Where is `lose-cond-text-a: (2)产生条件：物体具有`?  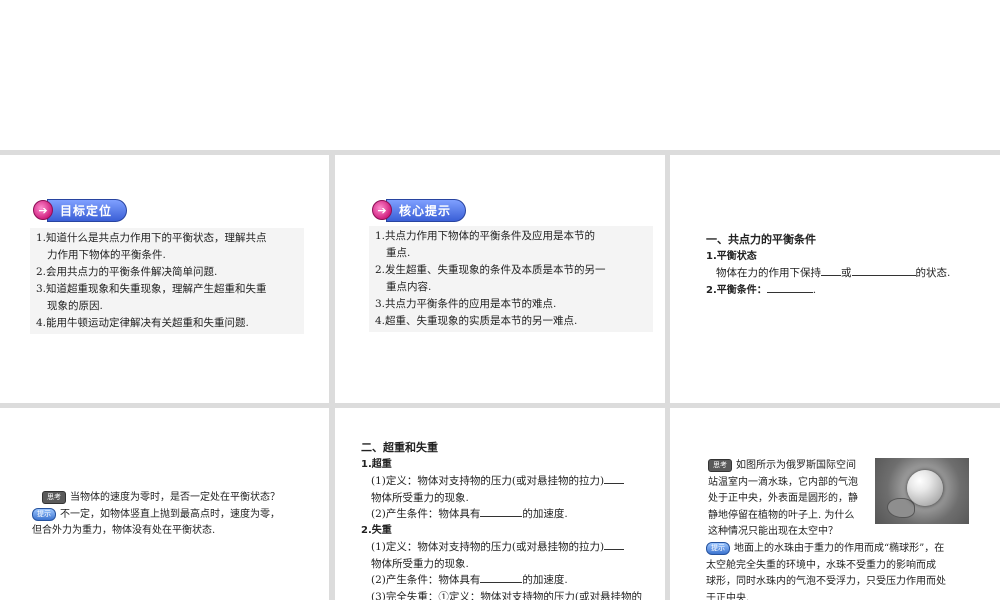 lose-cond-text-a: (2)产生条件：物体具有 is located at coordinates (426, 580).